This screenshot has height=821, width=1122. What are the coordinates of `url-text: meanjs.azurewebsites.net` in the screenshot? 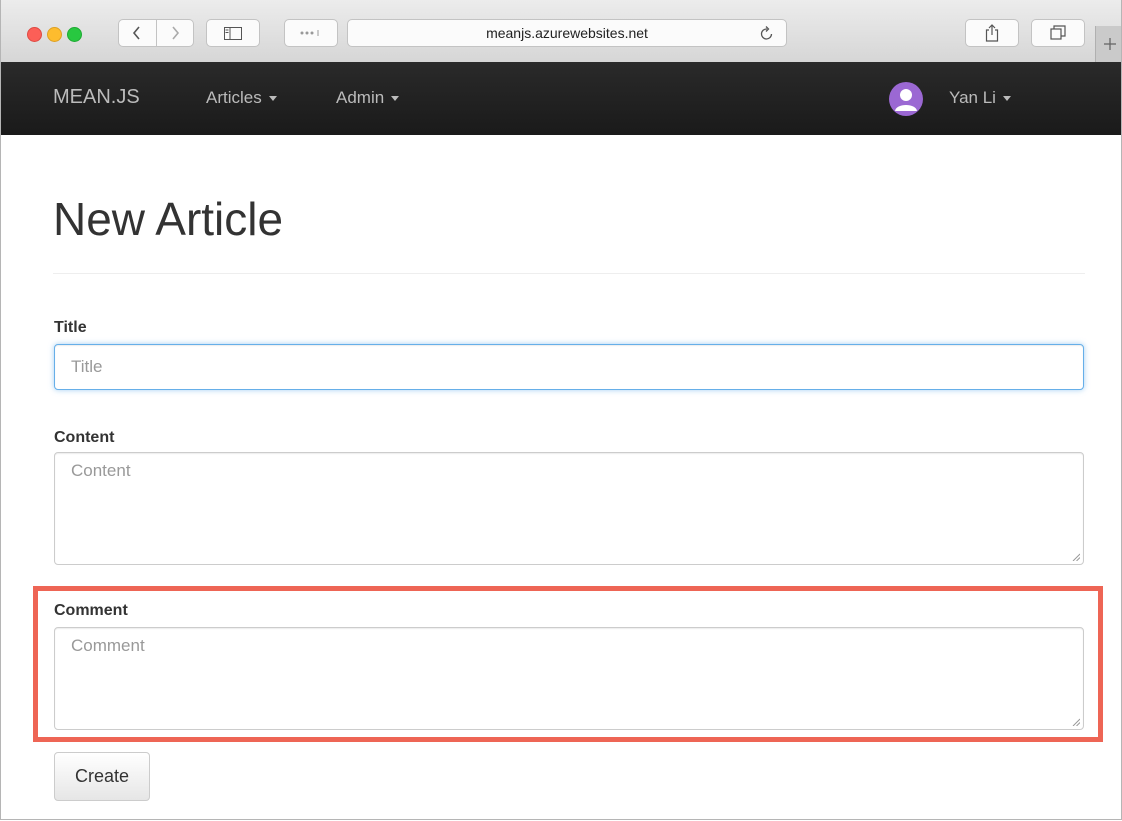 It's located at (567, 33).